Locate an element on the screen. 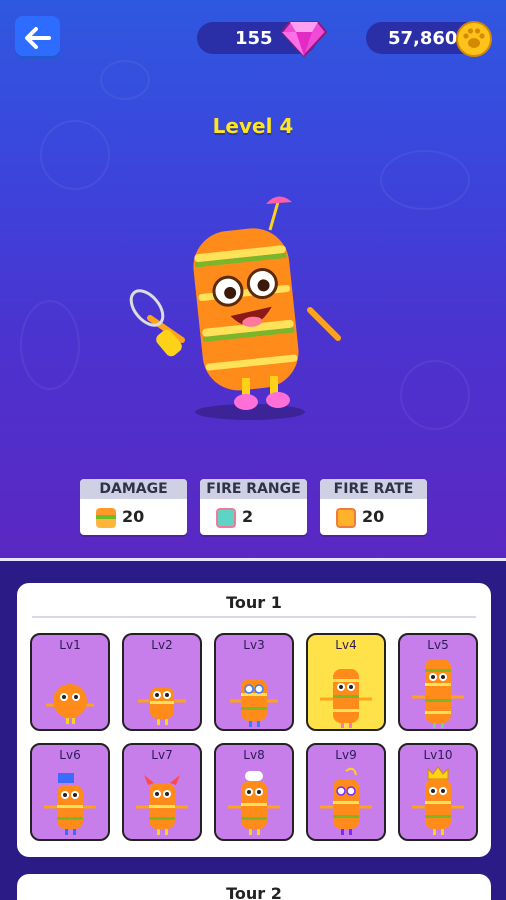 The height and width of the screenshot is (900, 506). tour-card-2: Tour 2 is located at coordinates (254, 887).